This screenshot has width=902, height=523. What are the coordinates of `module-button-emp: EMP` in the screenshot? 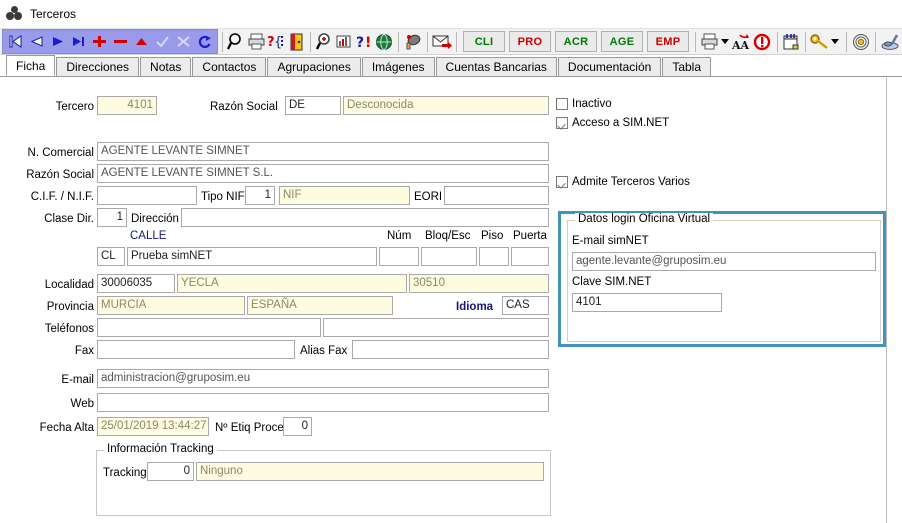 It's located at (668, 41).